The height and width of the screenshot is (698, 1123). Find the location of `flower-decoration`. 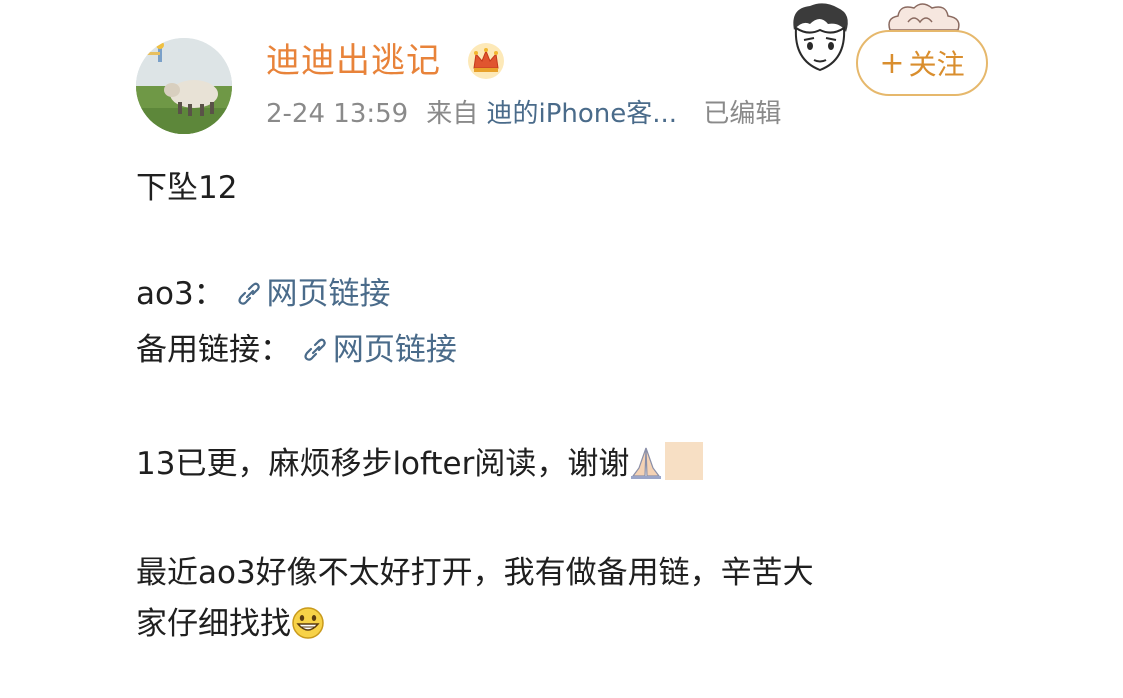

flower-decoration is located at coordinates (924, 17).